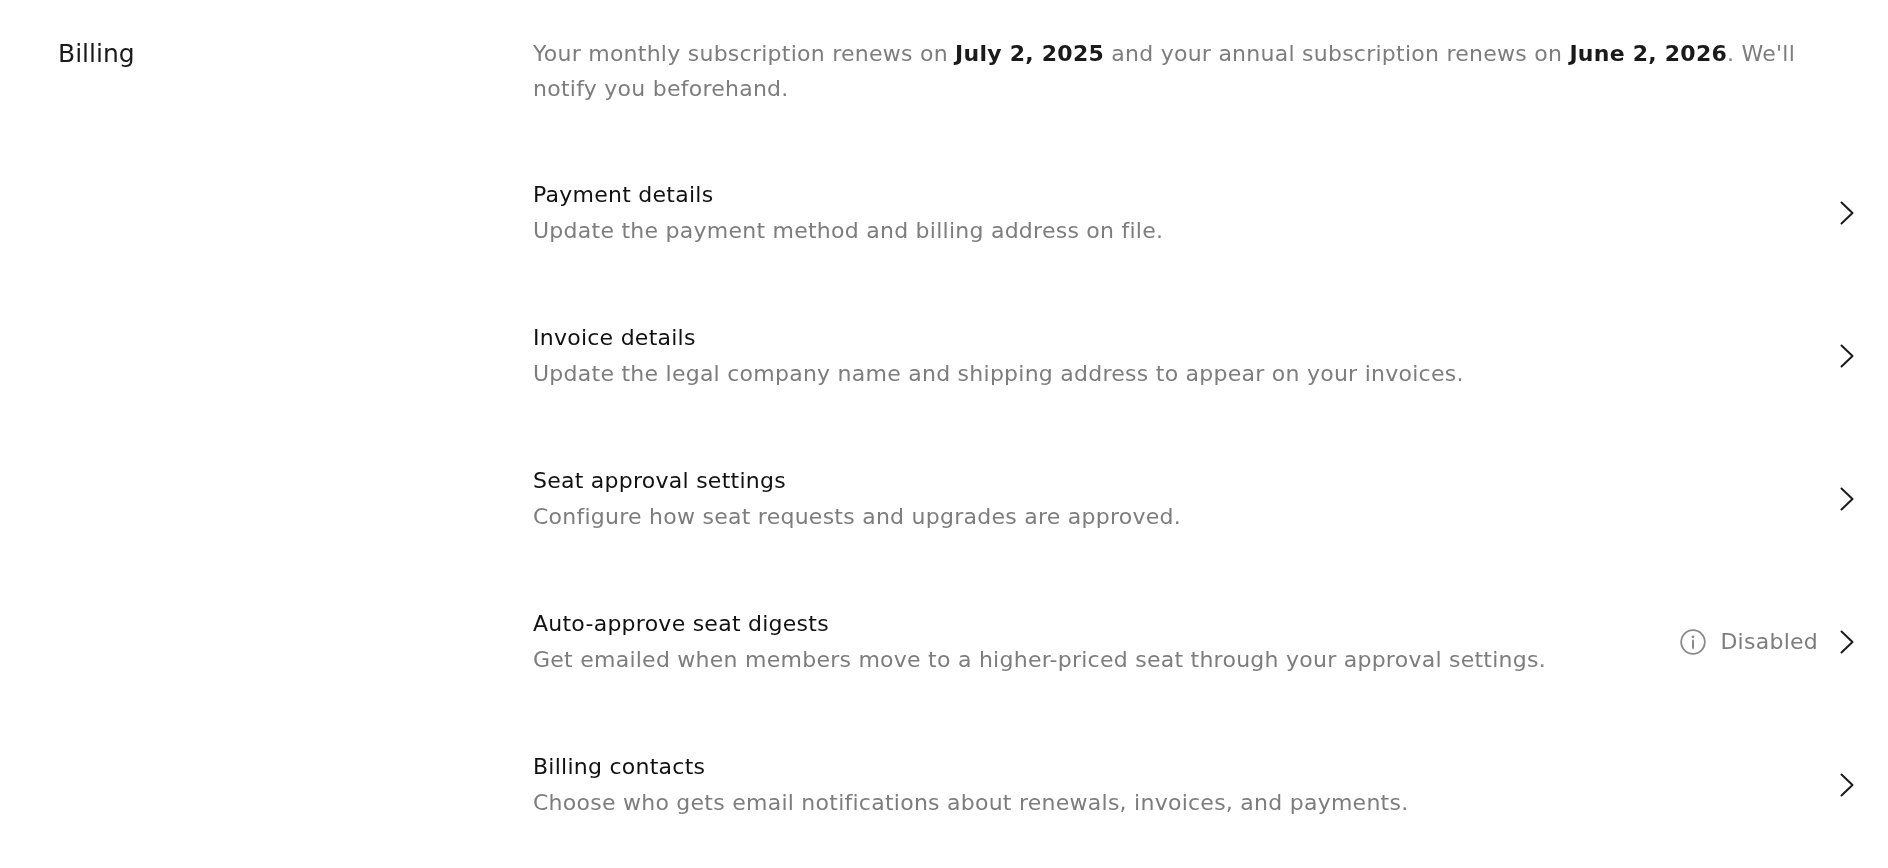 The image size is (1888, 868). Describe the element at coordinates (1193, 641) in the screenshot. I see `settings-row: Auto-approve seat digests Get emailed when members move to a higher-priced seat through your approval settings. Disabled` at that location.